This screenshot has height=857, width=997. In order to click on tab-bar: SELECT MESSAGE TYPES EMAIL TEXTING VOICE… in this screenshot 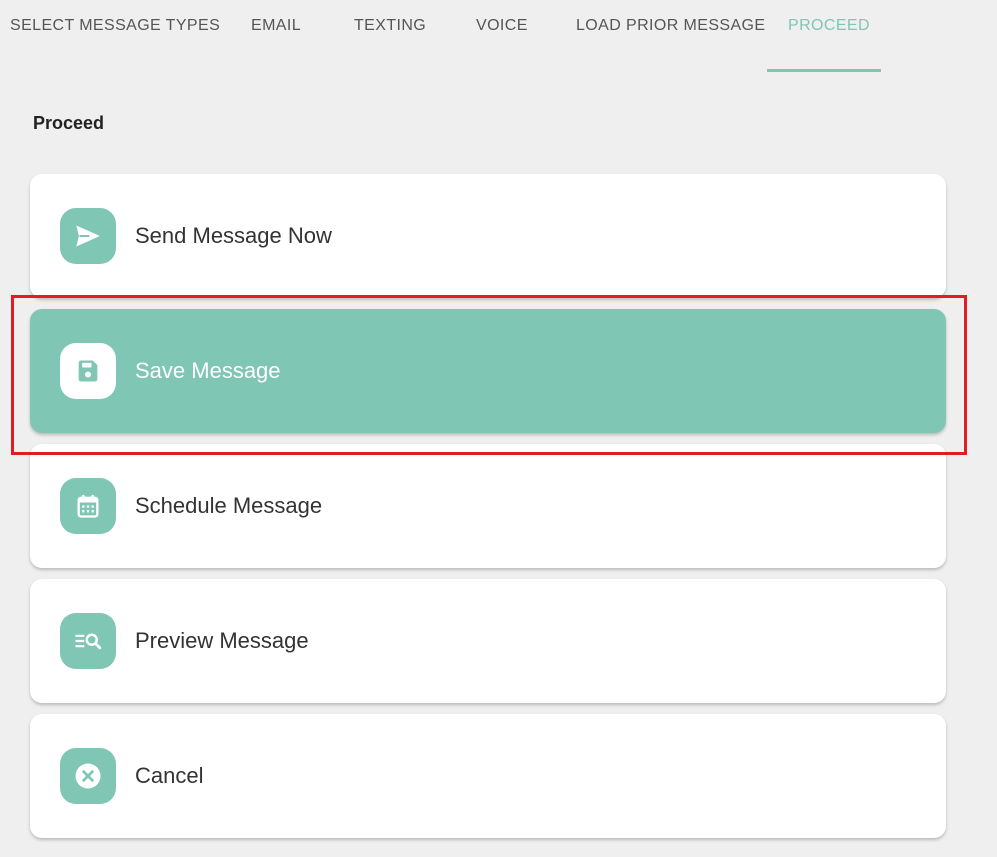, I will do `click(498, 36)`.